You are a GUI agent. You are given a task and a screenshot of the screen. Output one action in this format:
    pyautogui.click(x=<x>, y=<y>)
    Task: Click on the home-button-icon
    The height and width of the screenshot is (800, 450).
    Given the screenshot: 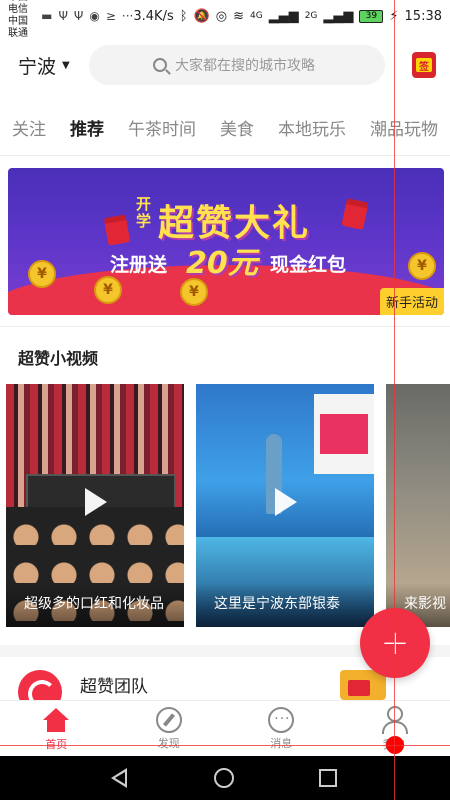 What is the action you would take?
    pyautogui.click(x=223, y=778)
    